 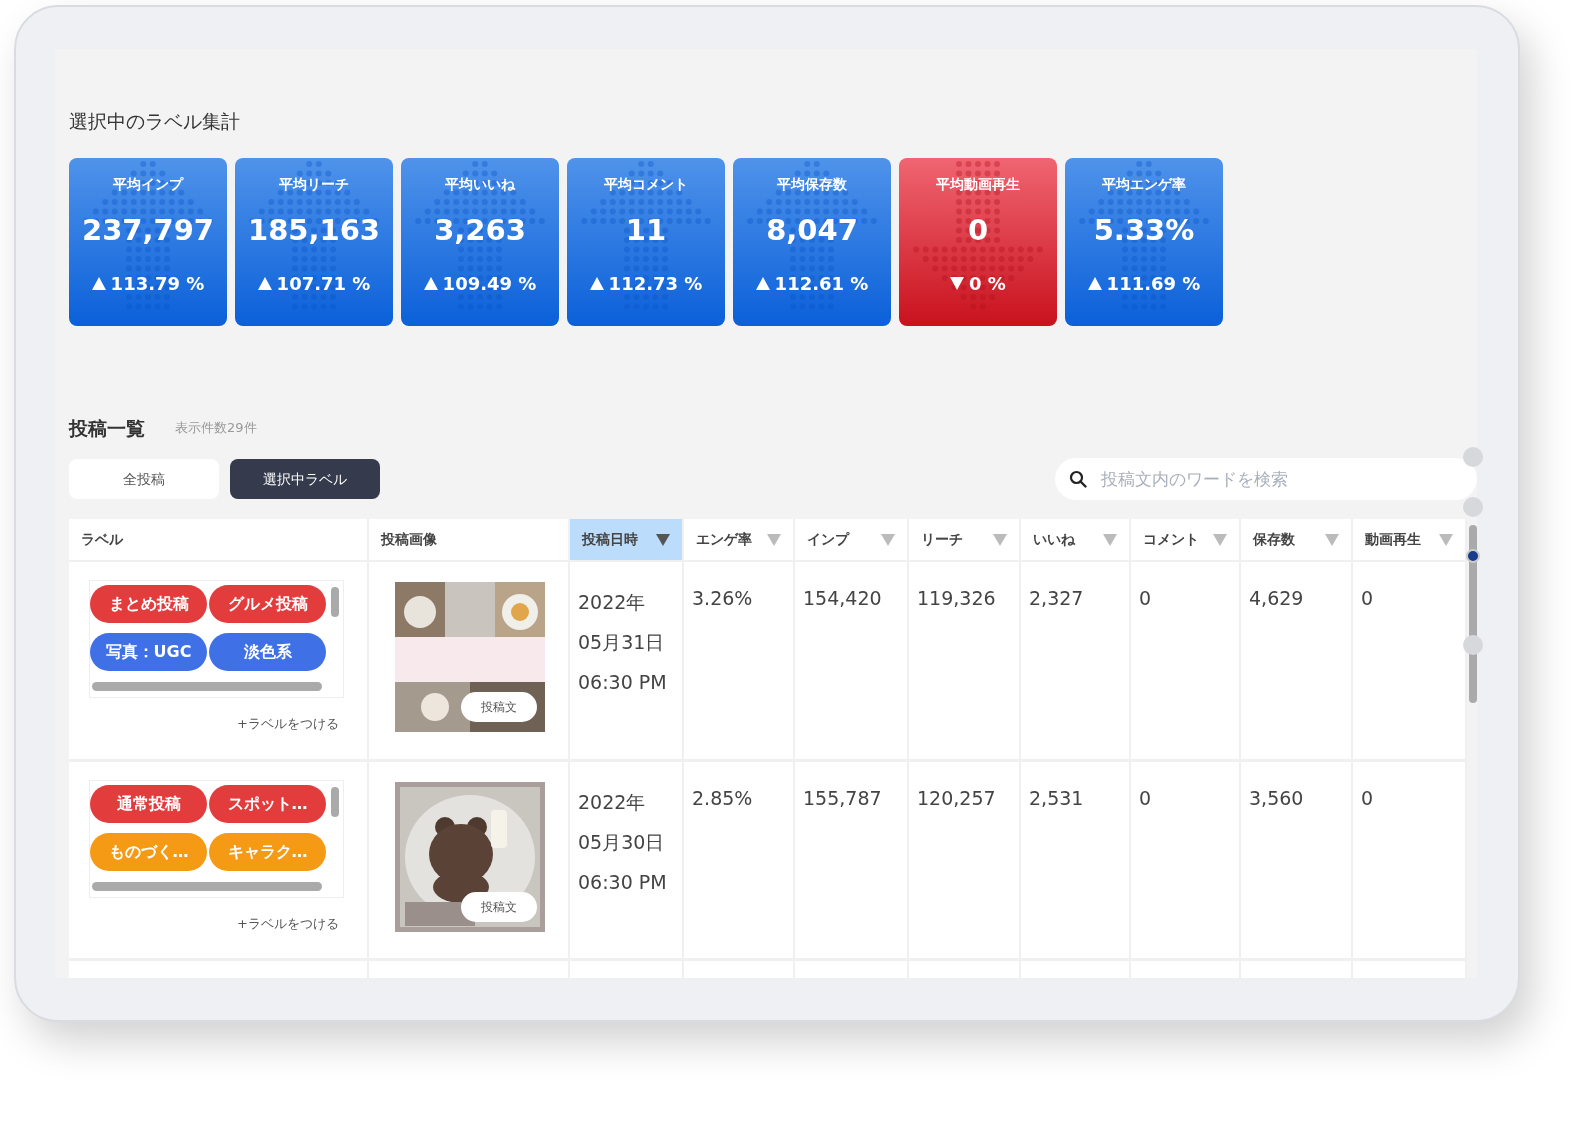 I want to click on label-tag: 淡色系, so click(x=267, y=652).